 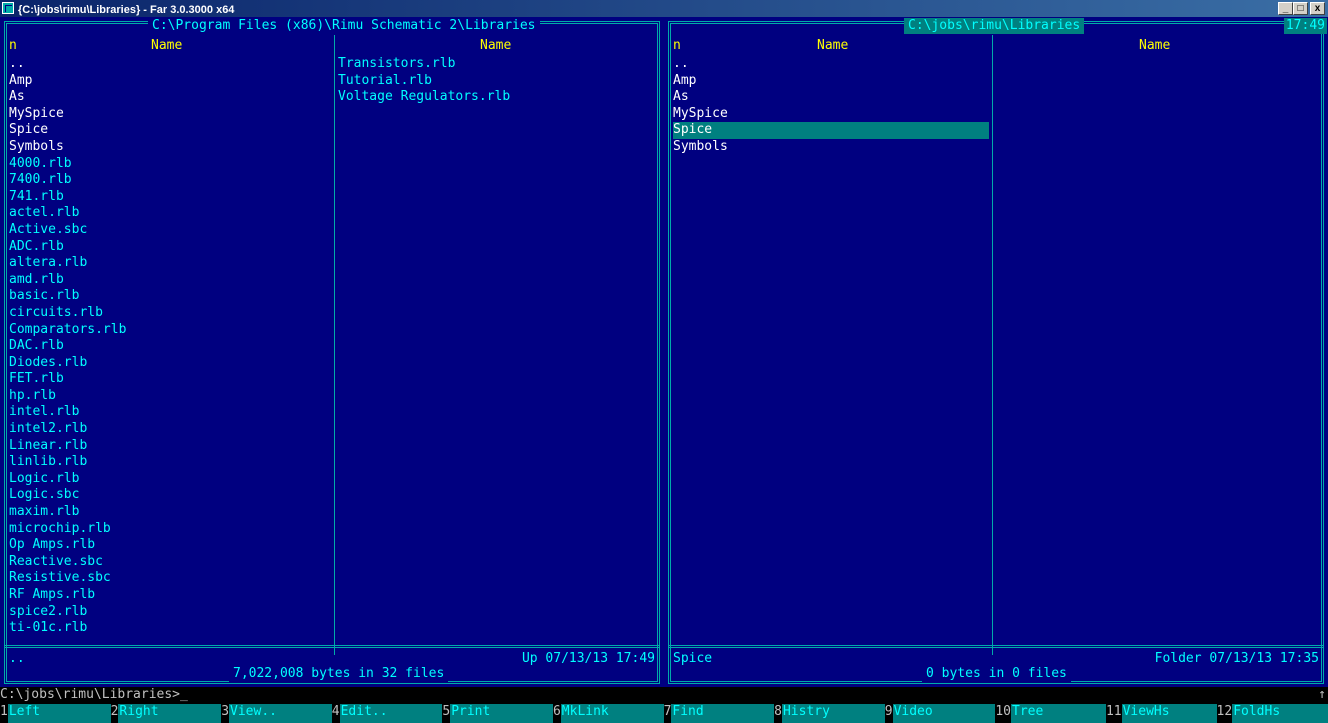 What do you see at coordinates (1154, 46) in the screenshot?
I see `right-col2-header: Name` at bounding box center [1154, 46].